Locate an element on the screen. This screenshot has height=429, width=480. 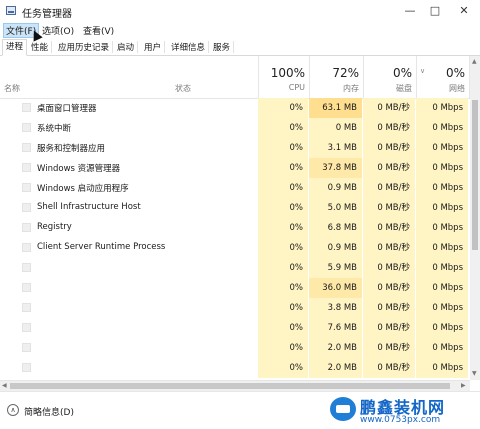
window-title: 任务管理器 is located at coordinates (47, 14).